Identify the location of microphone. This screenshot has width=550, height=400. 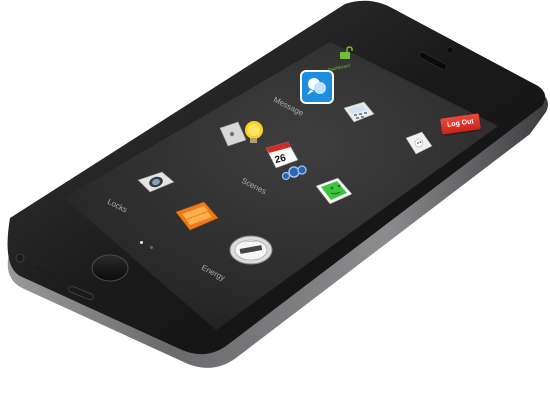
(354, 246).